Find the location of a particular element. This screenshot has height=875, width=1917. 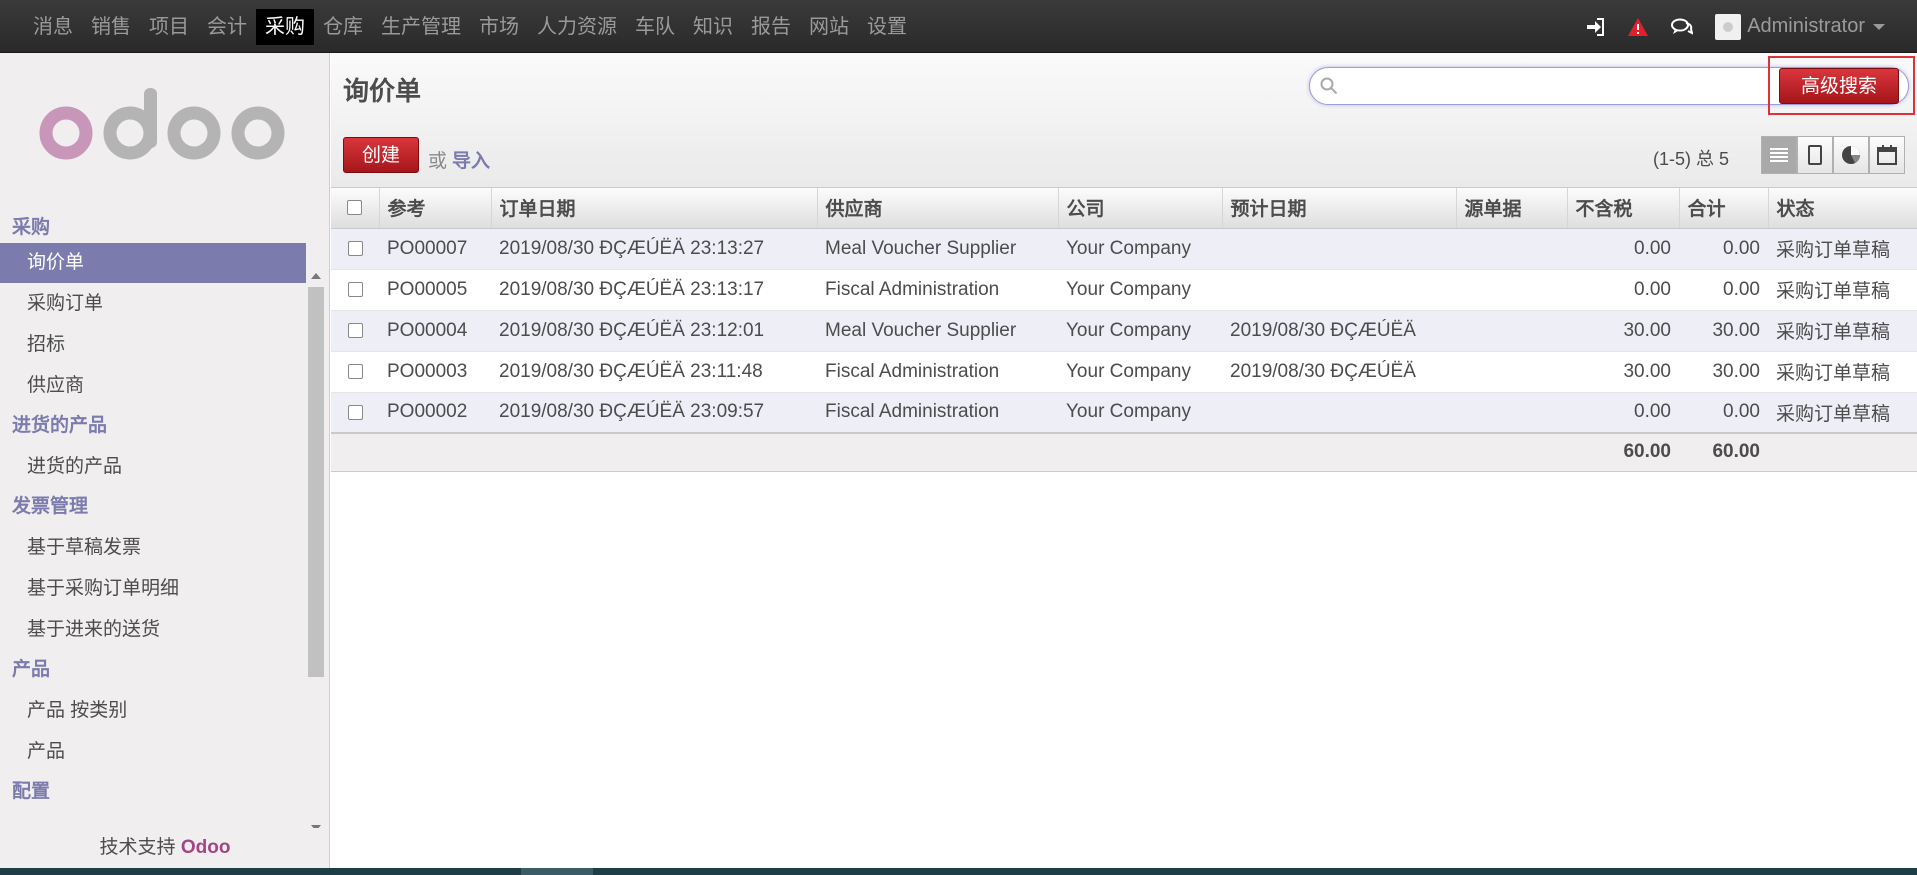

col-reference: 参考 is located at coordinates (434, 208).